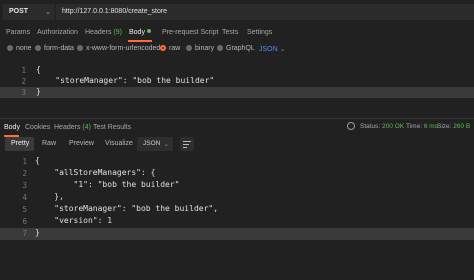 The image size is (474, 280). What do you see at coordinates (123, 48) in the screenshot?
I see `option-urlencoded-label: x-www-form-urlencoded` at bounding box center [123, 48].